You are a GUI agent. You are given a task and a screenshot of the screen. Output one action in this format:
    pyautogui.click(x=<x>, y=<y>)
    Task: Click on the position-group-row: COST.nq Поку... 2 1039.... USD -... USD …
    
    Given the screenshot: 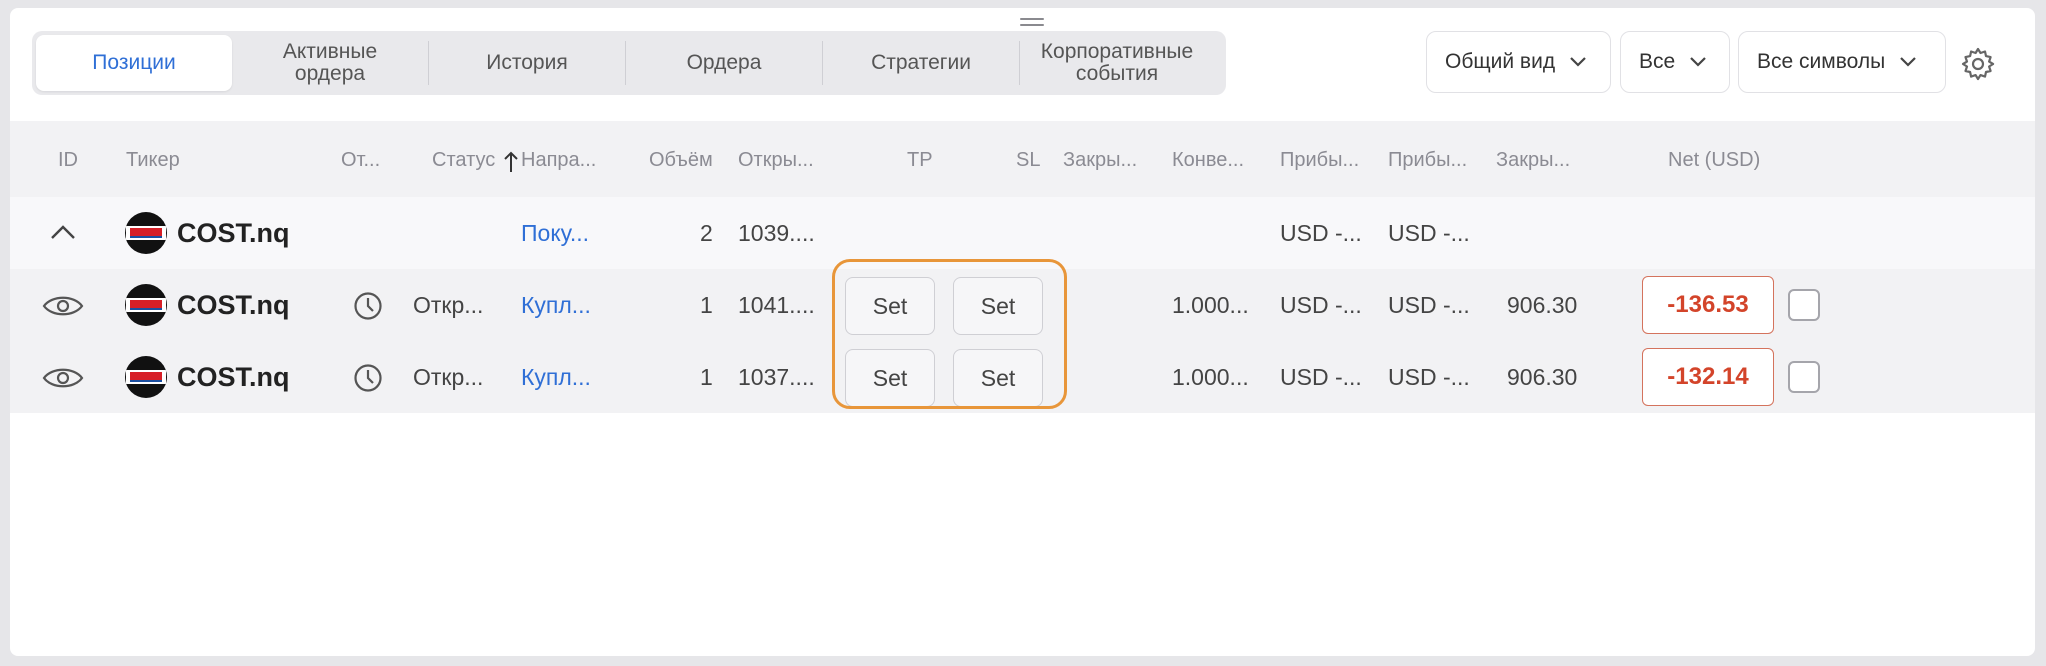 What is the action you would take?
    pyautogui.click(x=1022, y=233)
    